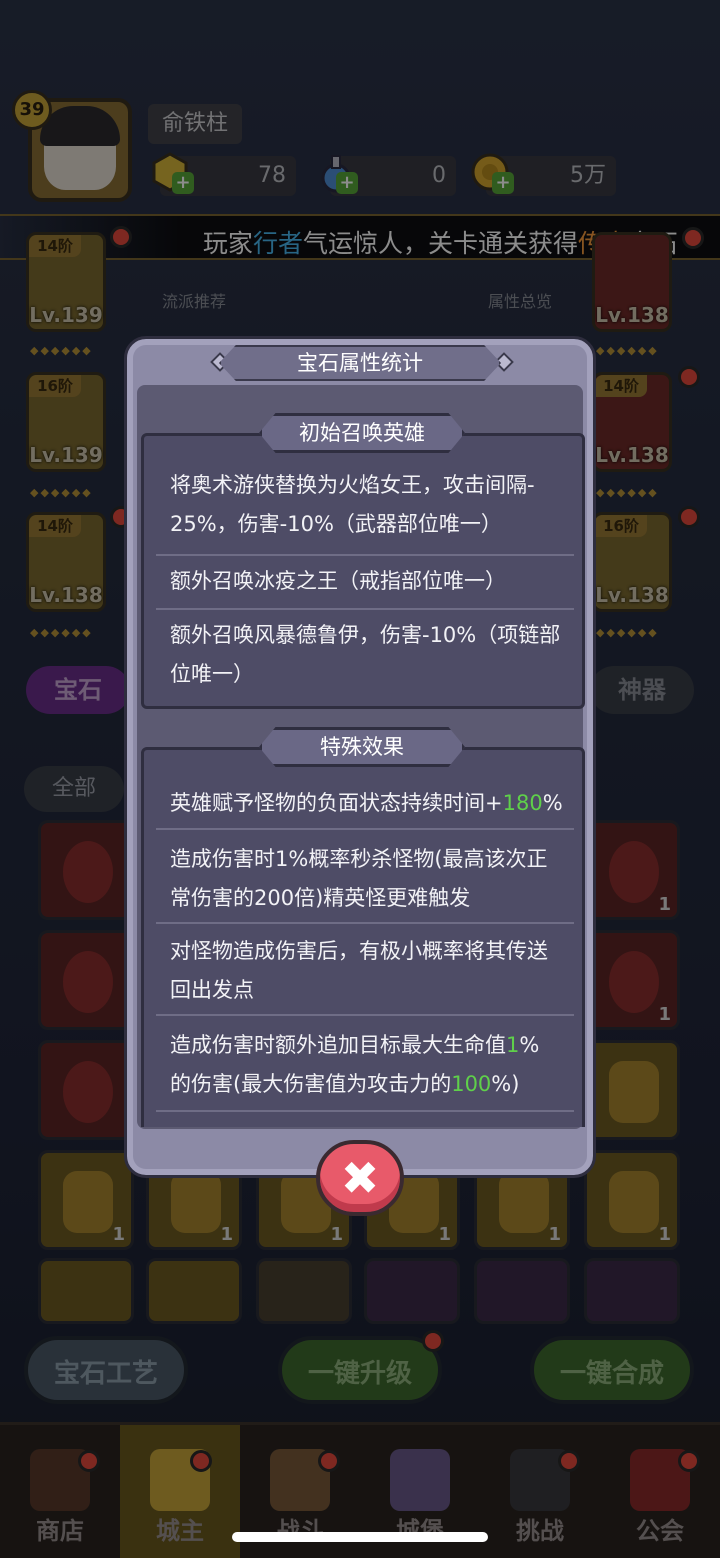 Image resolution: width=720 pixels, height=1558 pixels. I want to click on entry-line: 对怪物造成伤害后，有极小概率将其传送, so click(359, 951).